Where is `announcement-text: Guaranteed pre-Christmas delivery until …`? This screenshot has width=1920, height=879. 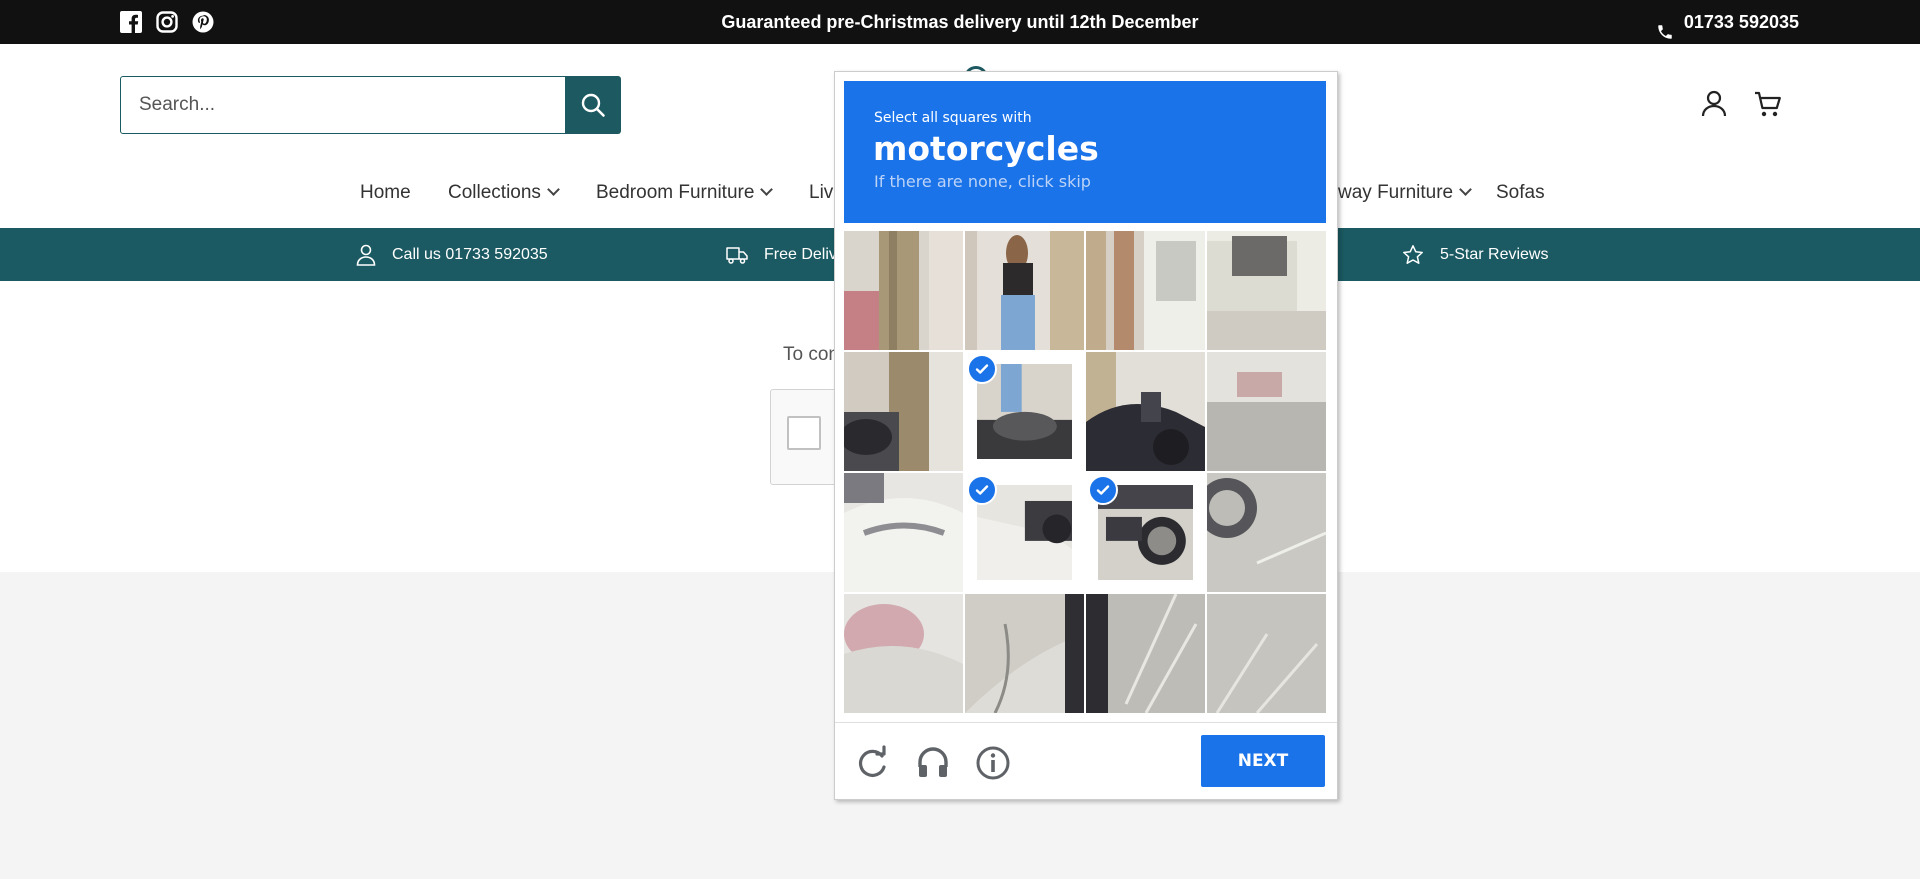
announcement-text: Guaranteed pre-Christmas delivery until … is located at coordinates (960, 22).